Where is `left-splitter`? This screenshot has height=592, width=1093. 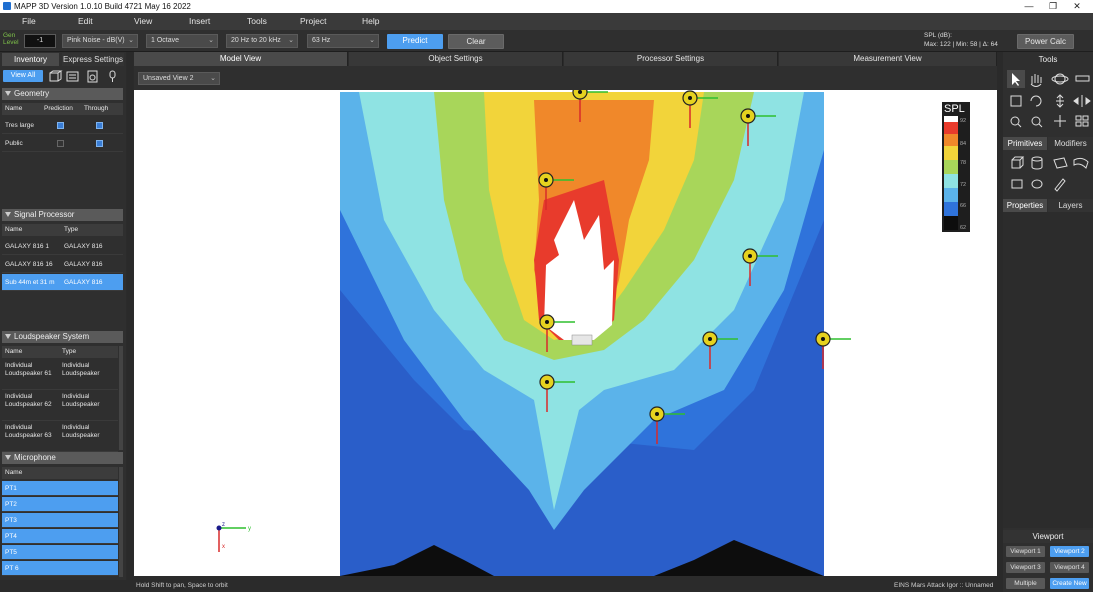
left-splitter is located at coordinates (130, 316).